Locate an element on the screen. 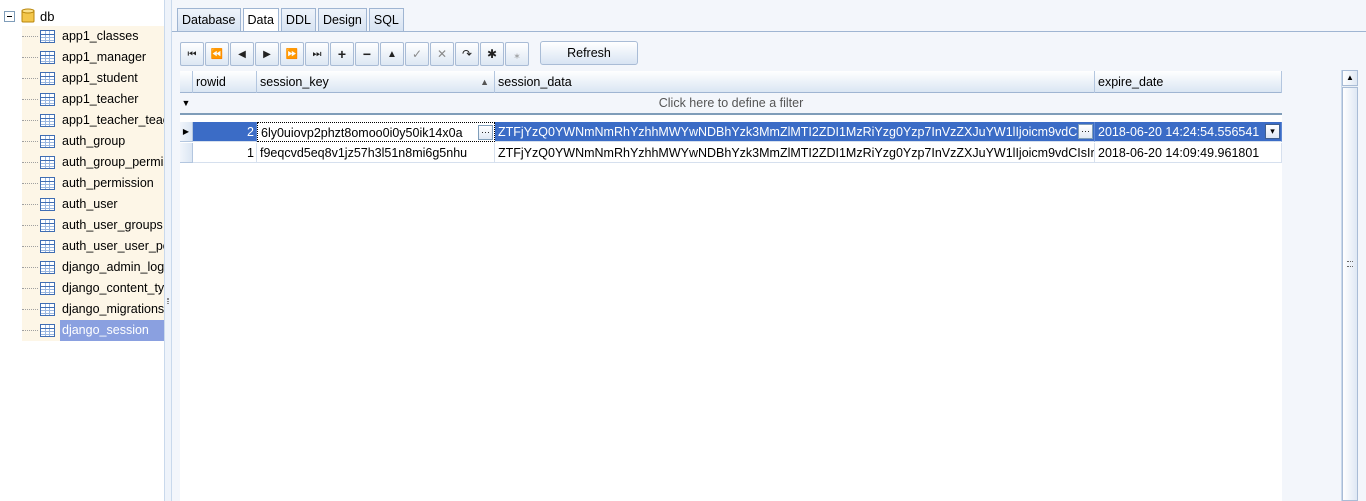 The height and width of the screenshot is (501, 1366). tree-item-label: auth_user_groups is located at coordinates (112, 225).